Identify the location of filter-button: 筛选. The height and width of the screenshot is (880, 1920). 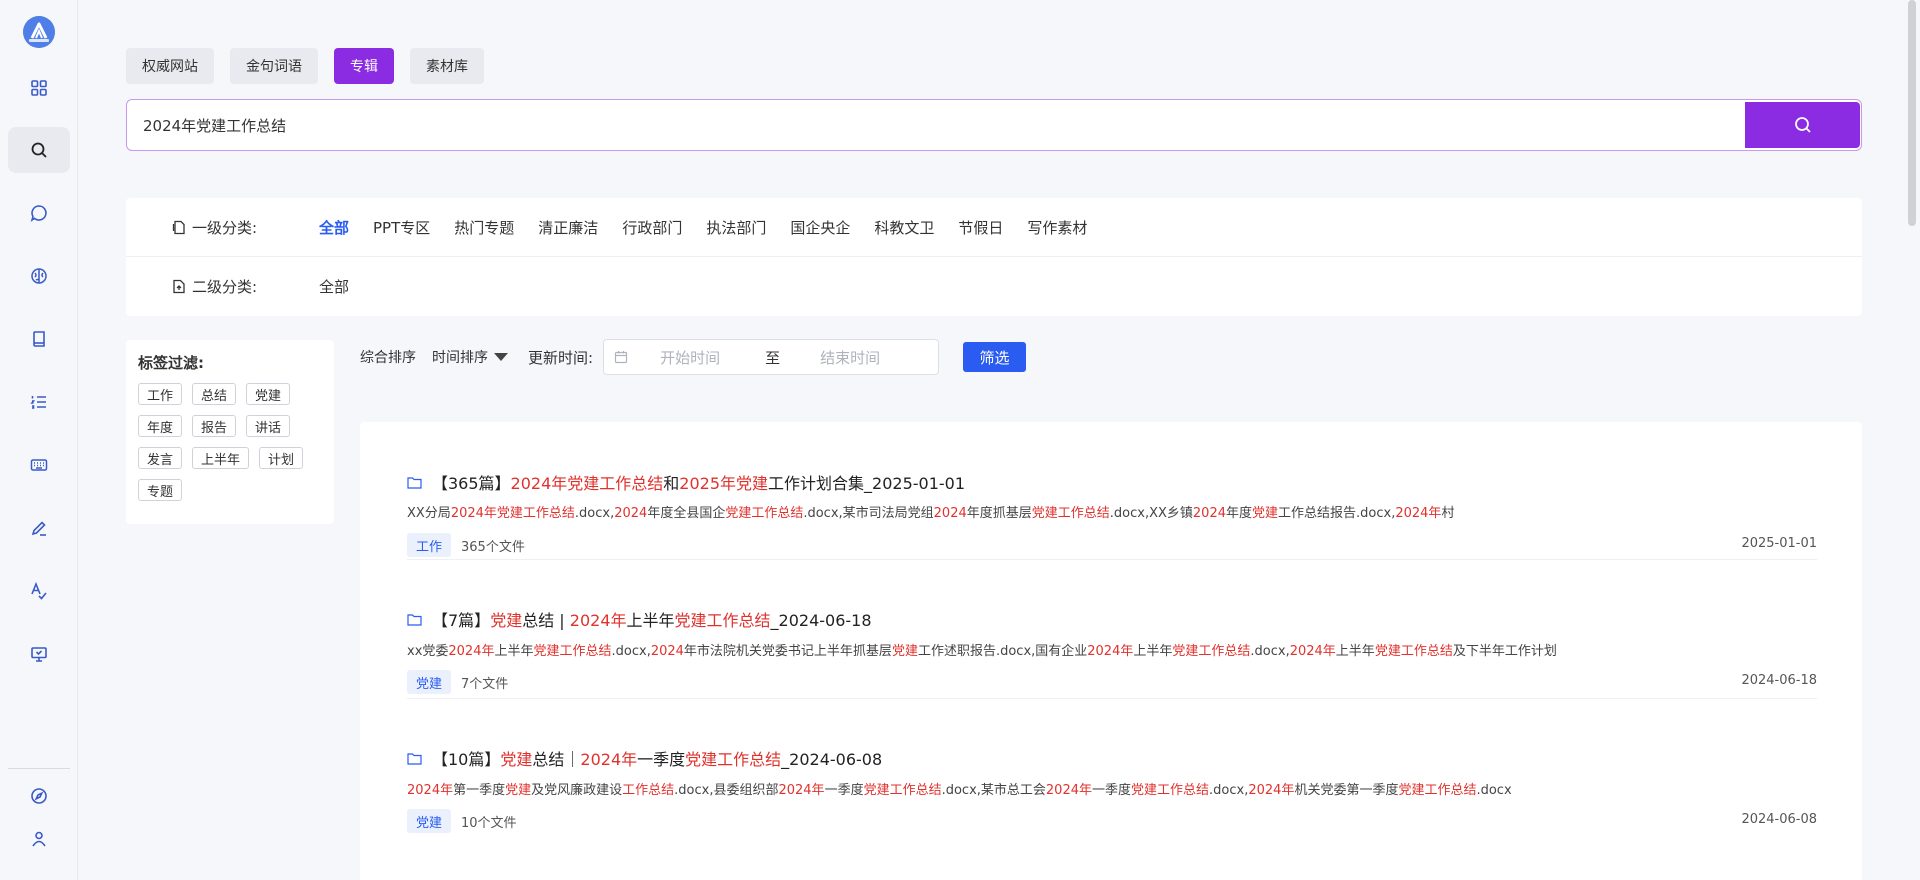
(995, 357).